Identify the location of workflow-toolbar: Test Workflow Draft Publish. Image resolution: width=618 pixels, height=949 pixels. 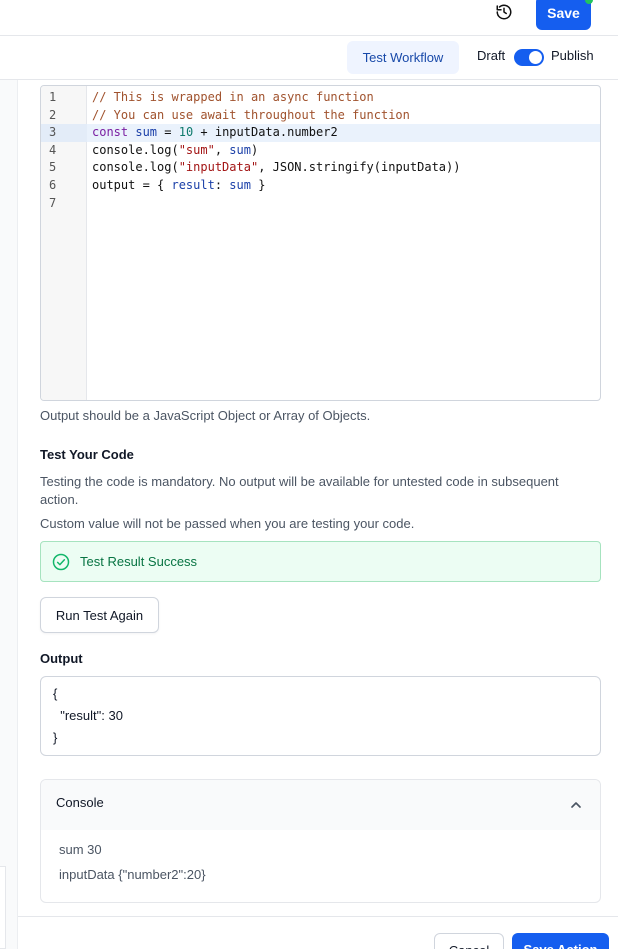
(309, 58).